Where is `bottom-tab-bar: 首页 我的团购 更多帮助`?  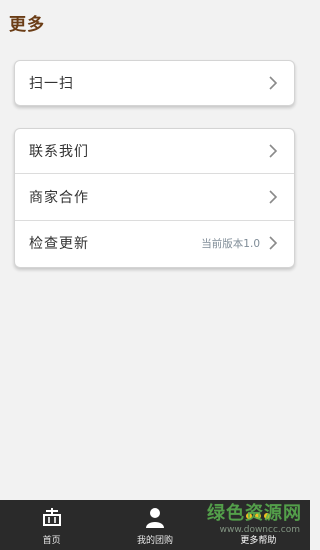 bottom-tab-bar: 首页 我的团购 更多帮助 is located at coordinates (155, 525).